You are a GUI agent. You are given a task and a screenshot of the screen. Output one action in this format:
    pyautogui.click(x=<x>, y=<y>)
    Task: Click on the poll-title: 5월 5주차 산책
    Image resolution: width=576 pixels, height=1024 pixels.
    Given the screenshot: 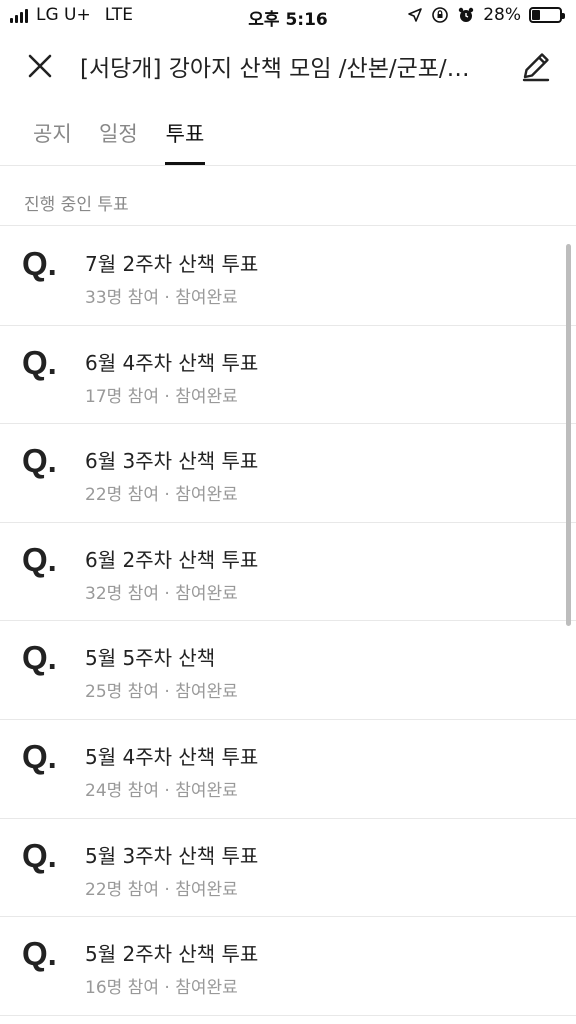 What is the action you would take?
    pyautogui.click(x=150, y=658)
    